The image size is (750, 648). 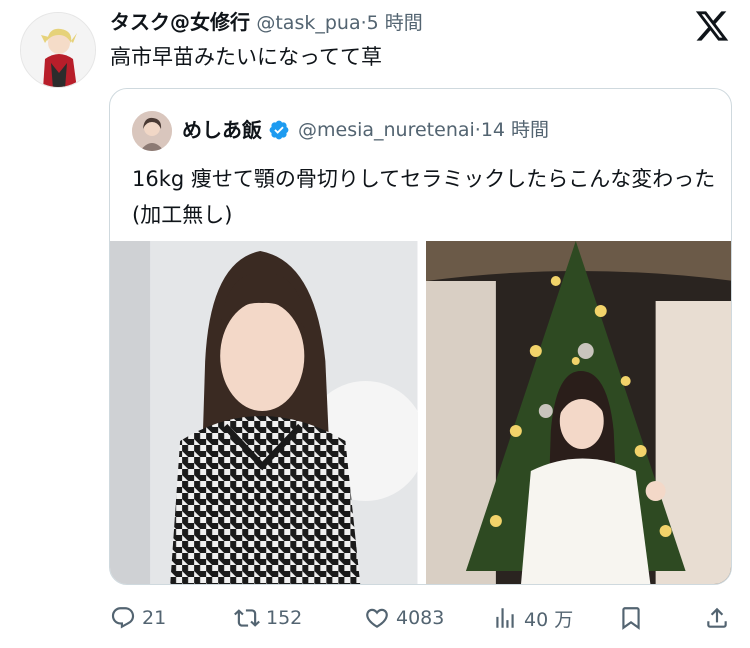 I want to click on tweet-text: 高市早苗みたいになってて草, so click(x=246, y=57).